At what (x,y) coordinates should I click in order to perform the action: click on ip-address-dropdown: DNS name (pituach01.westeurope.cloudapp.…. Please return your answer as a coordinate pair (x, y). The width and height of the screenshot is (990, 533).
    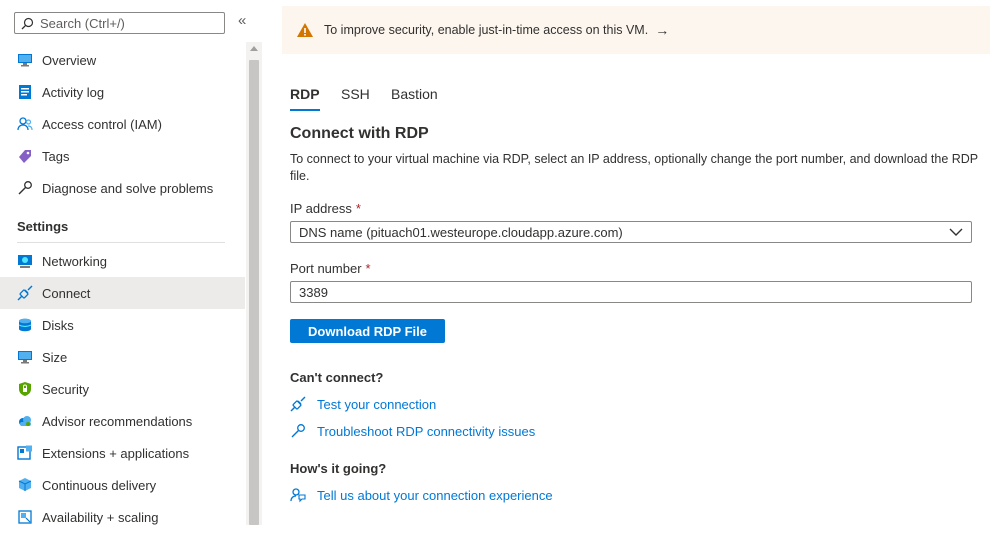
    Looking at the image, I should click on (631, 232).